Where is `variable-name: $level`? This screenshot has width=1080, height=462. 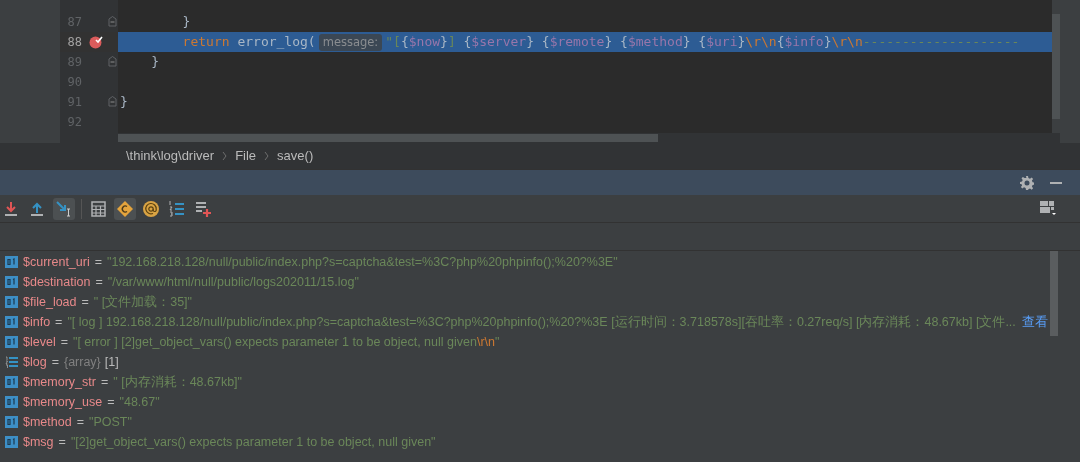 variable-name: $level is located at coordinates (39, 342).